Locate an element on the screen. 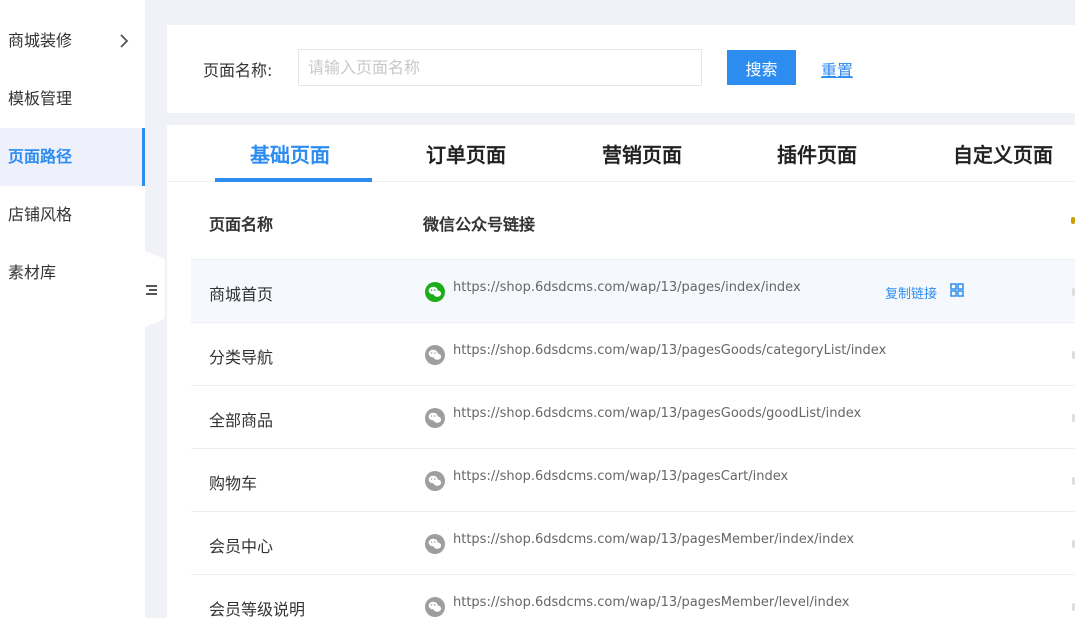 Image resolution: width=1075 pixels, height=618 pixels. column-header-page-name: 页面名称 is located at coordinates (241, 224).